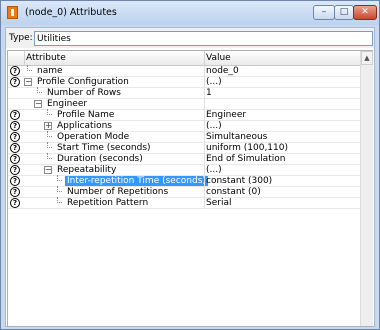  I want to click on title-bar: (node_0) Attributes – □ ✕, so click(190, 13).